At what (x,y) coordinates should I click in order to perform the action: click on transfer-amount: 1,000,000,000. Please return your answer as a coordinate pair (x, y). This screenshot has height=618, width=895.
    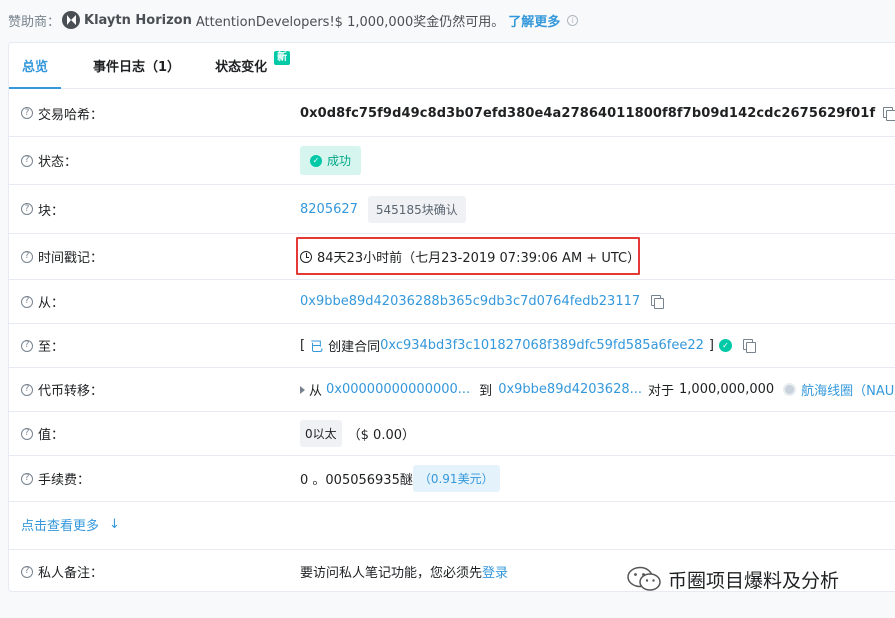
    Looking at the image, I should click on (727, 389).